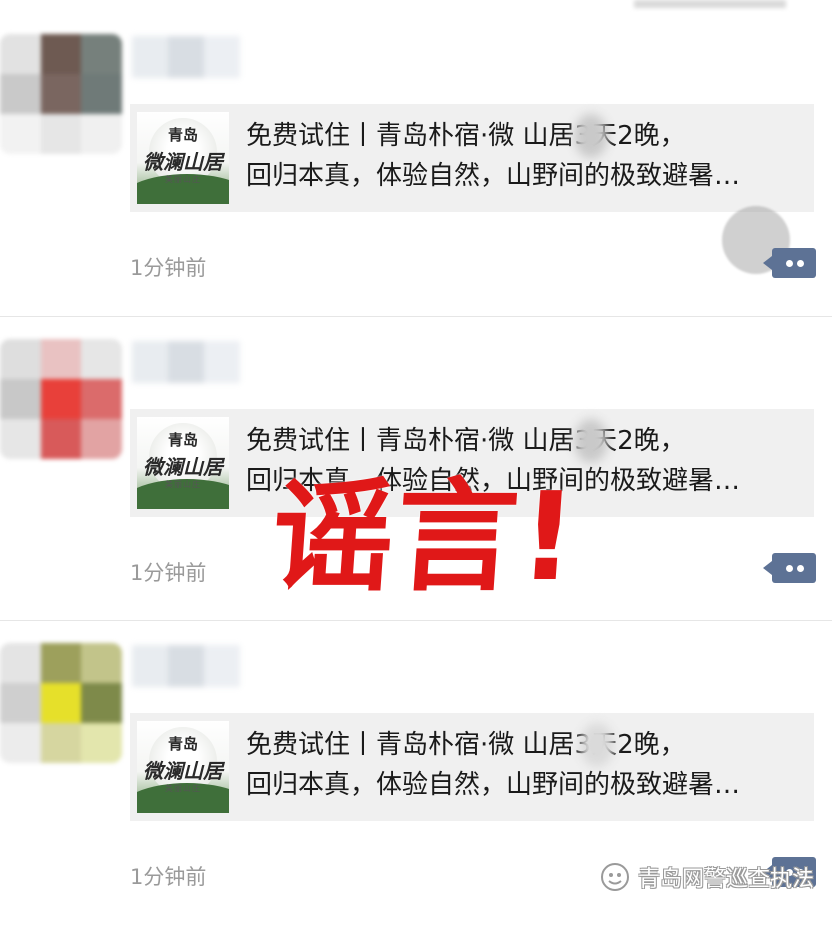  Describe the element at coordinates (726, 879) in the screenshot. I see `watermark-text: 青岛网警巡查执法` at that location.